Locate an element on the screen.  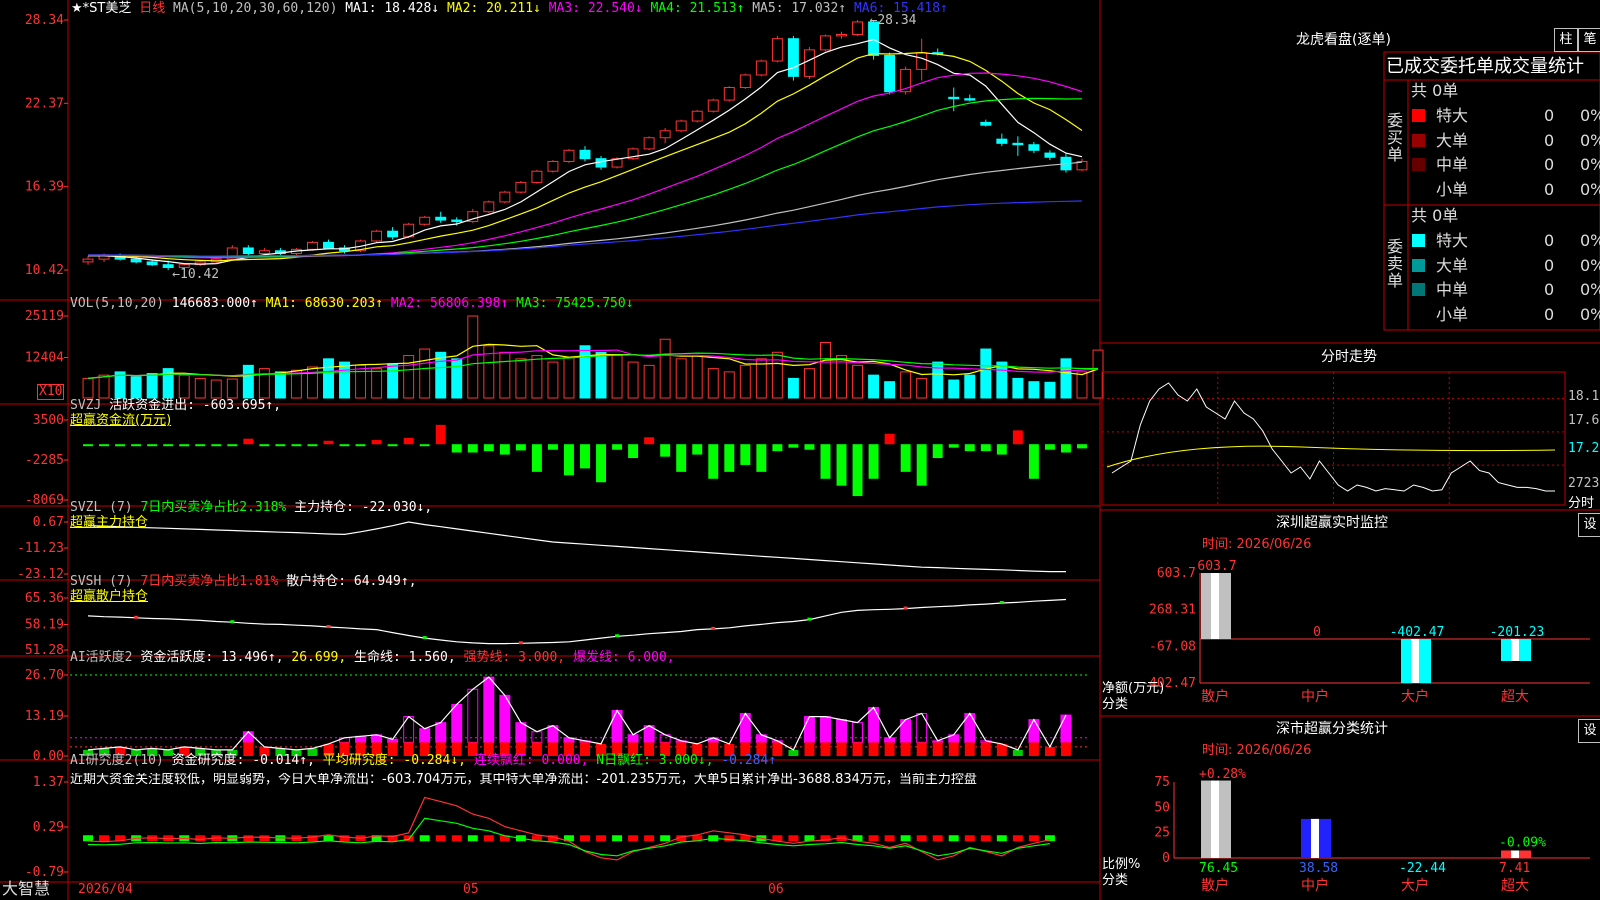
legend-item: MA2: 56806.398↑ is located at coordinates (453, 303).